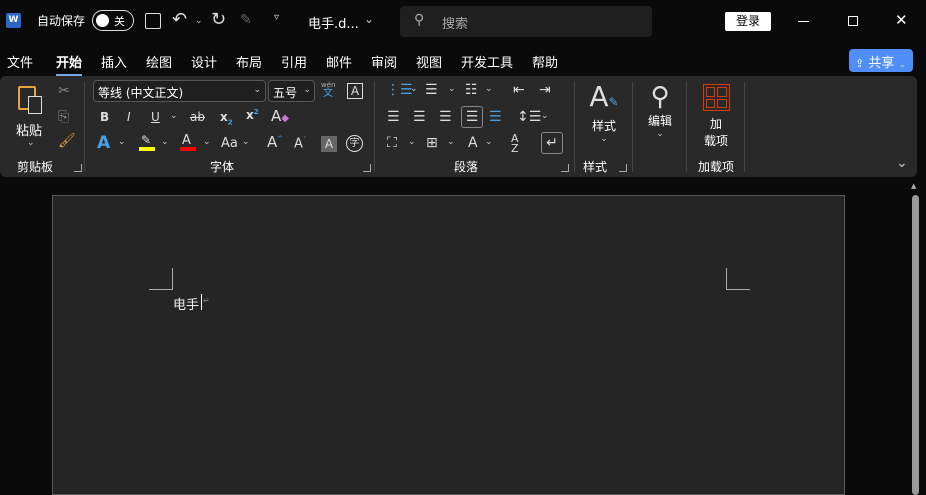 The width and height of the screenshot is (926, 495). I want to click on borders-icon: ⊞, so click(432, 143).